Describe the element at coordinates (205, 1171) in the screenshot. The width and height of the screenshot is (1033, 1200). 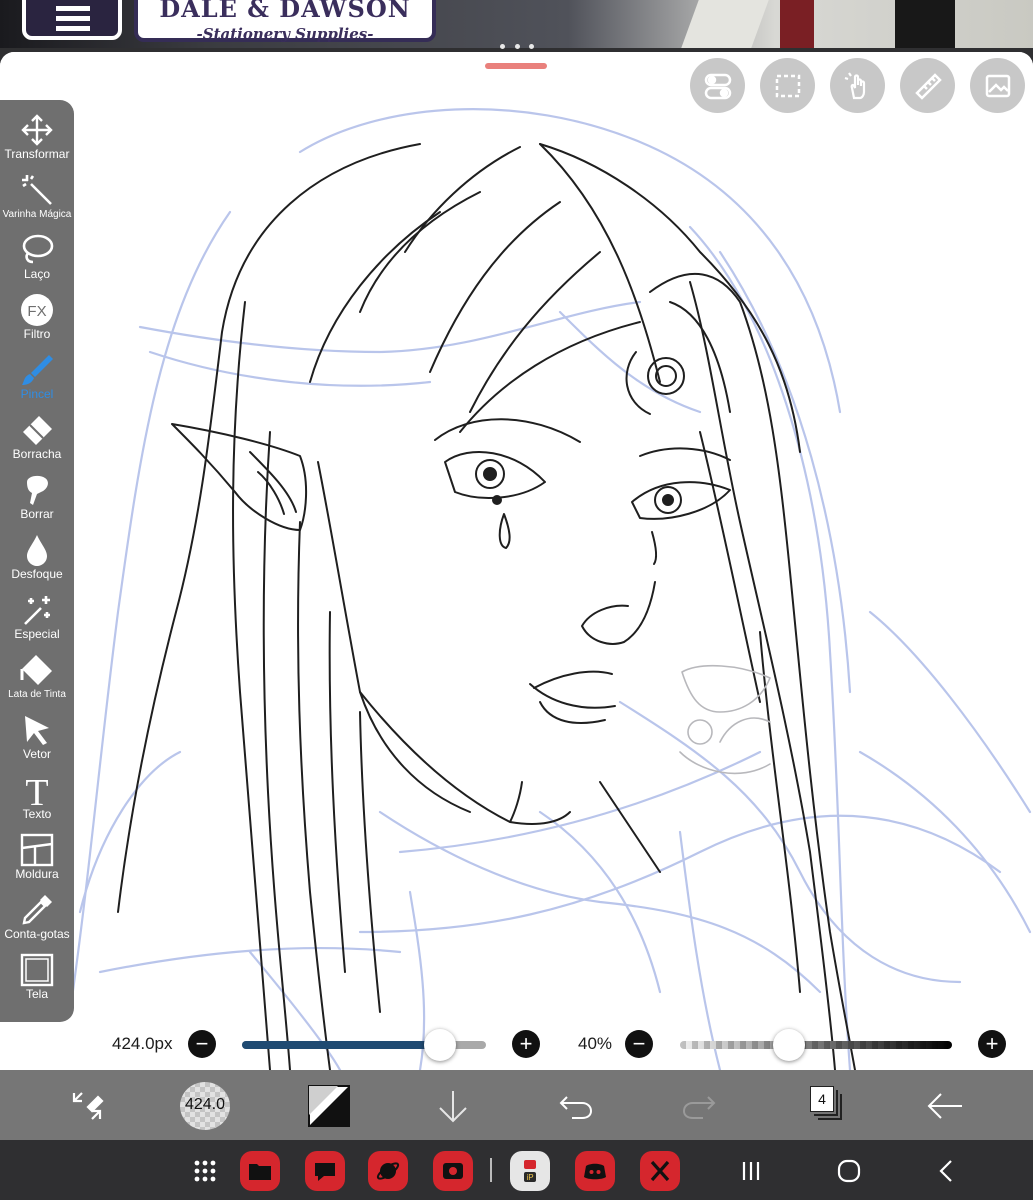
I see `apps-grid-icon` at that location.